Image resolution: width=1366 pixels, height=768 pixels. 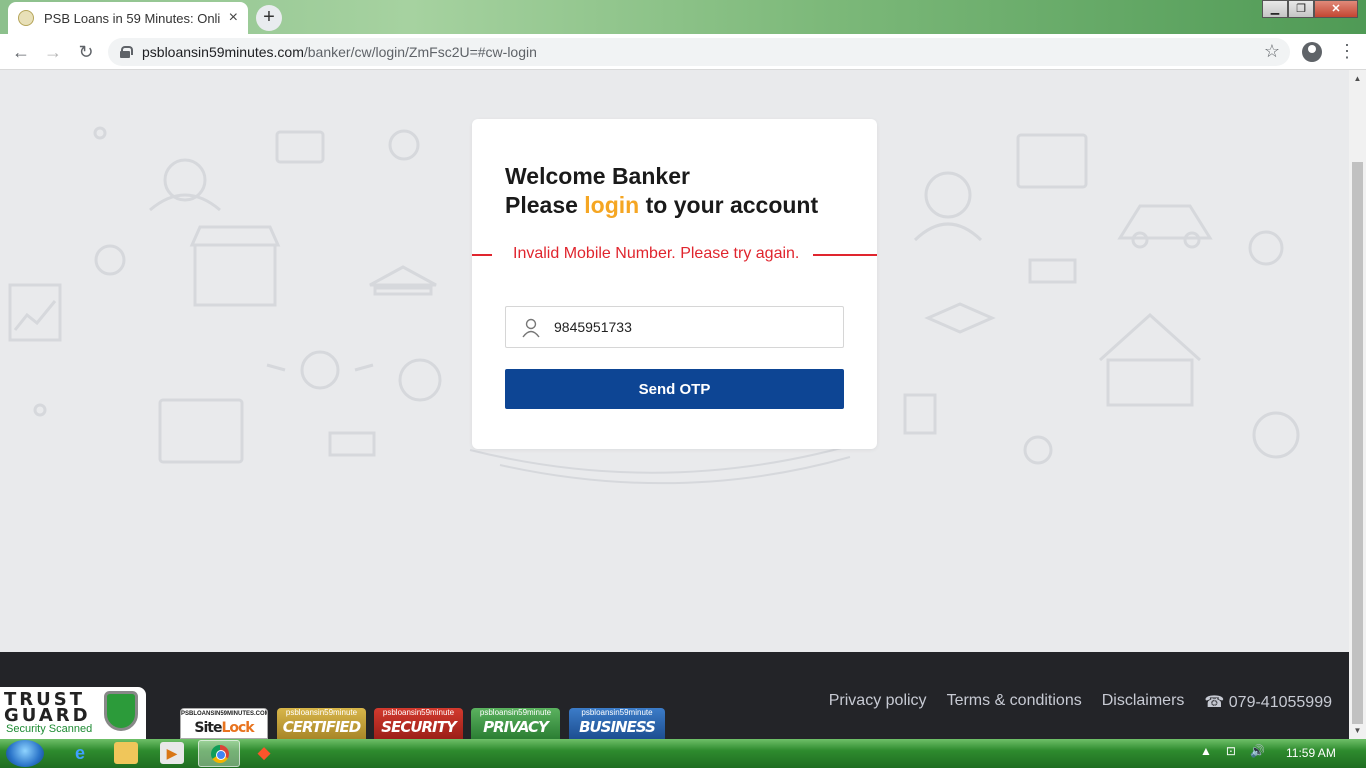 I want to click on badge-title: BUSINESS, so click(x=617, y=727).